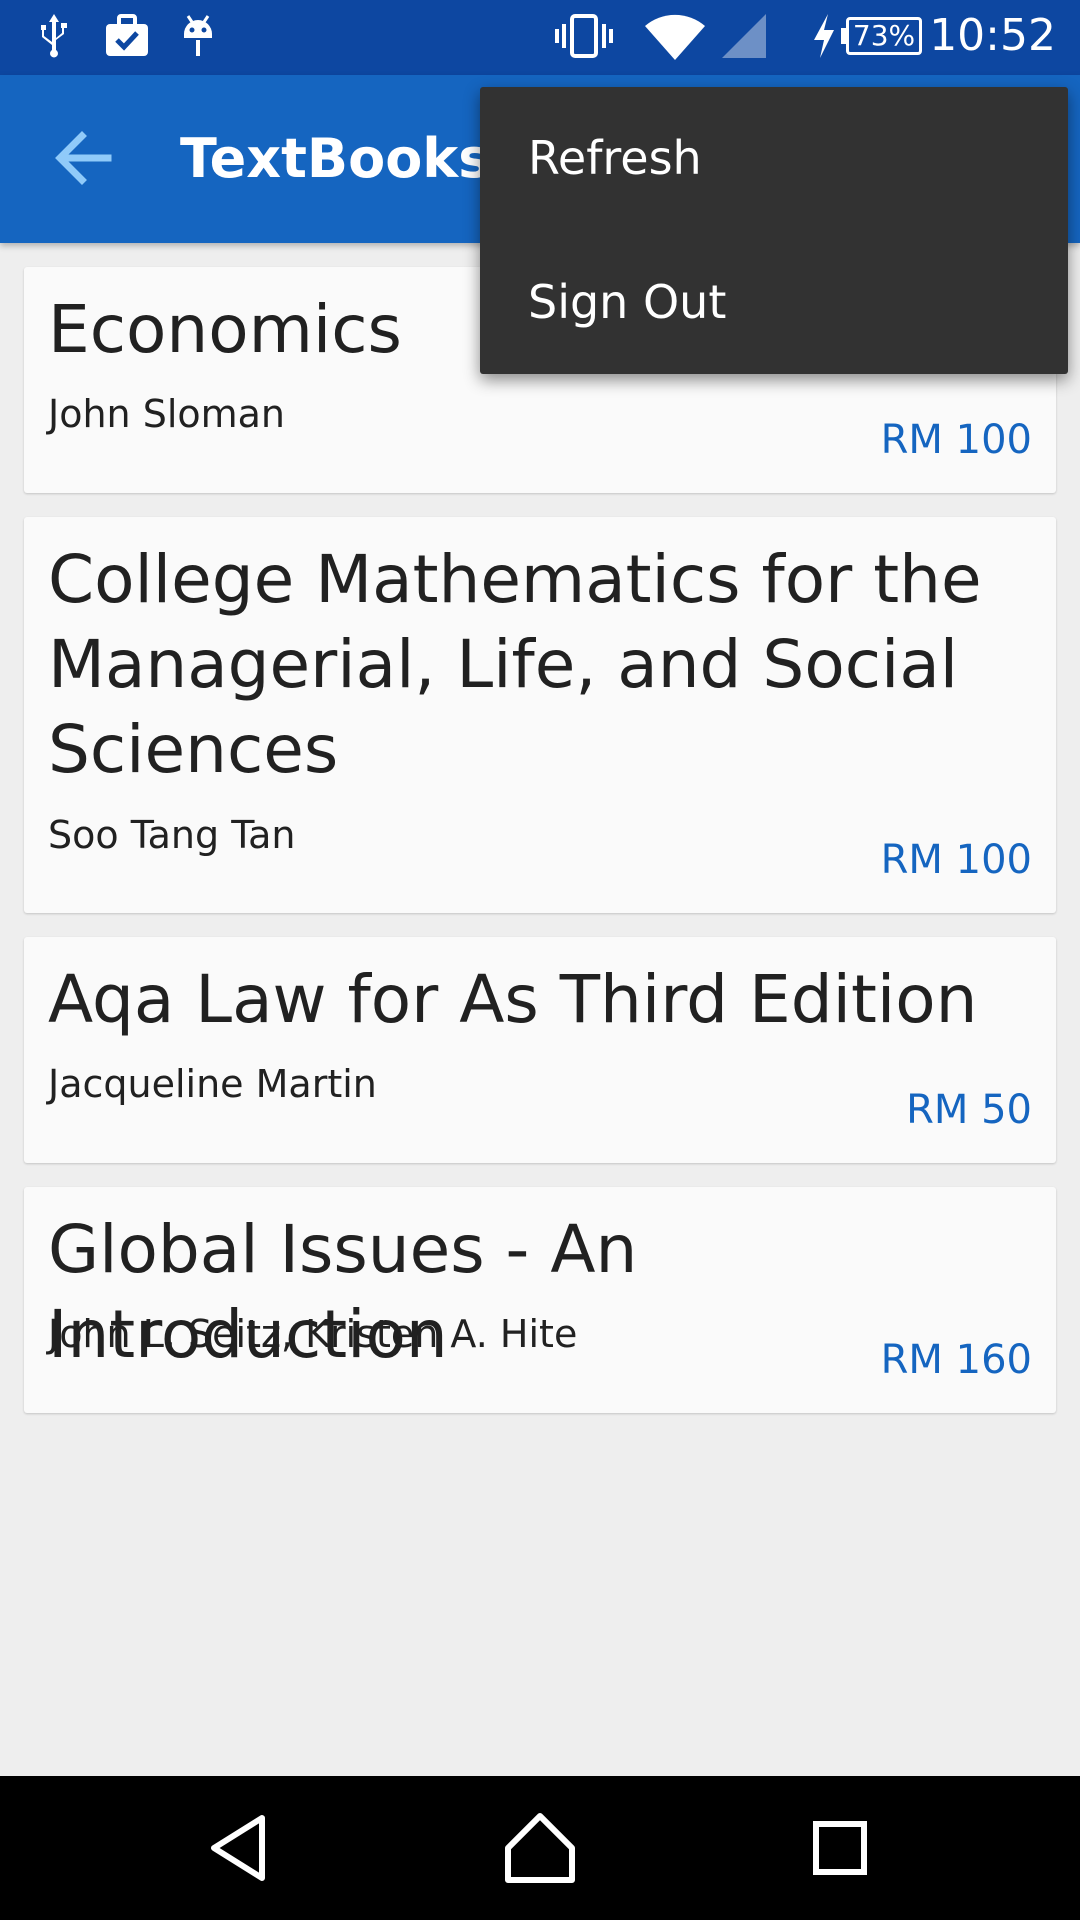 The height and width of the screenshot is (1920, 1080). I want to click on briefcase-check-icon, so click(127, 35).